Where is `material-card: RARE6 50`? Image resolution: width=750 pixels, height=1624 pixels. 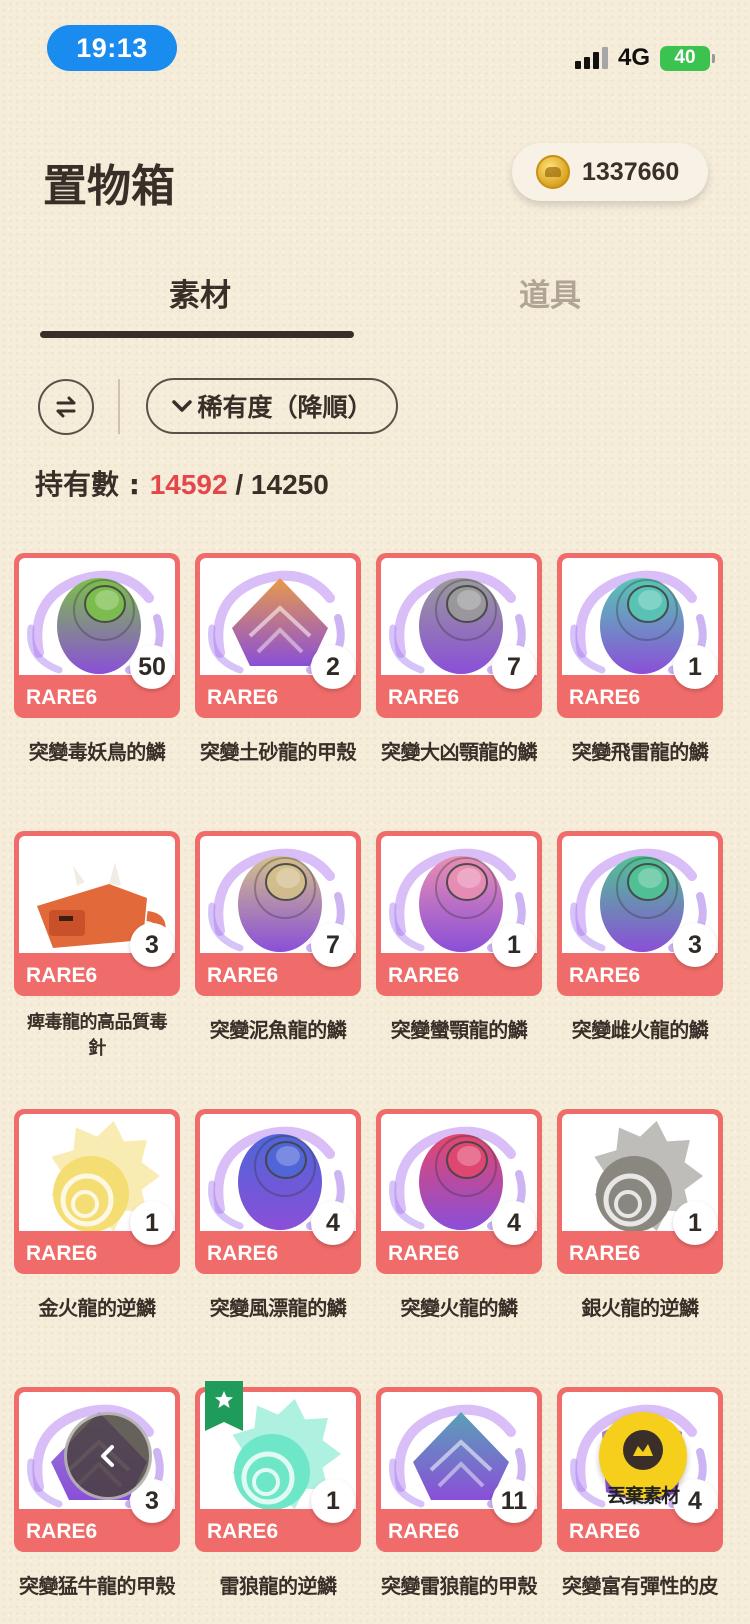
material-card: RARE6 50 is located at coordinates (97, 635).